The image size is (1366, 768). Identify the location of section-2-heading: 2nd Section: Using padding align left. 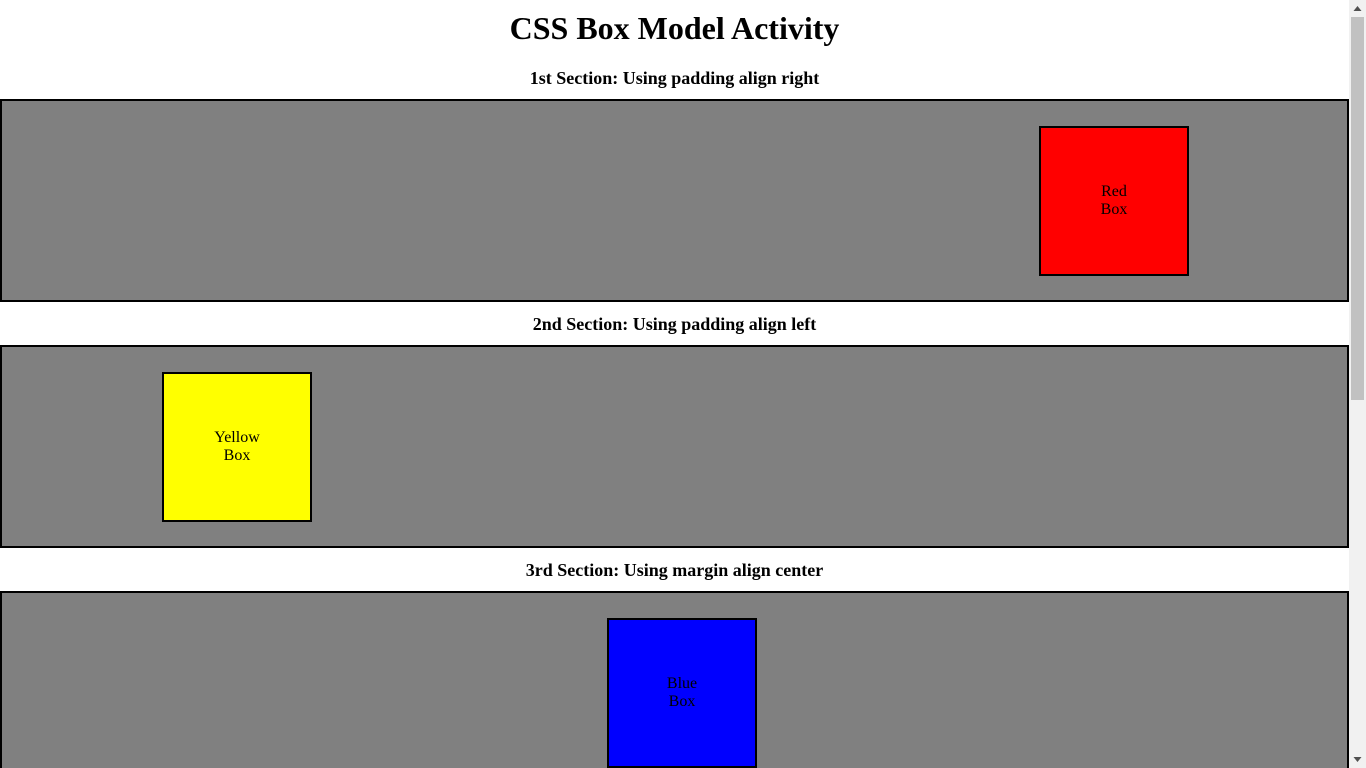
(674, 324).